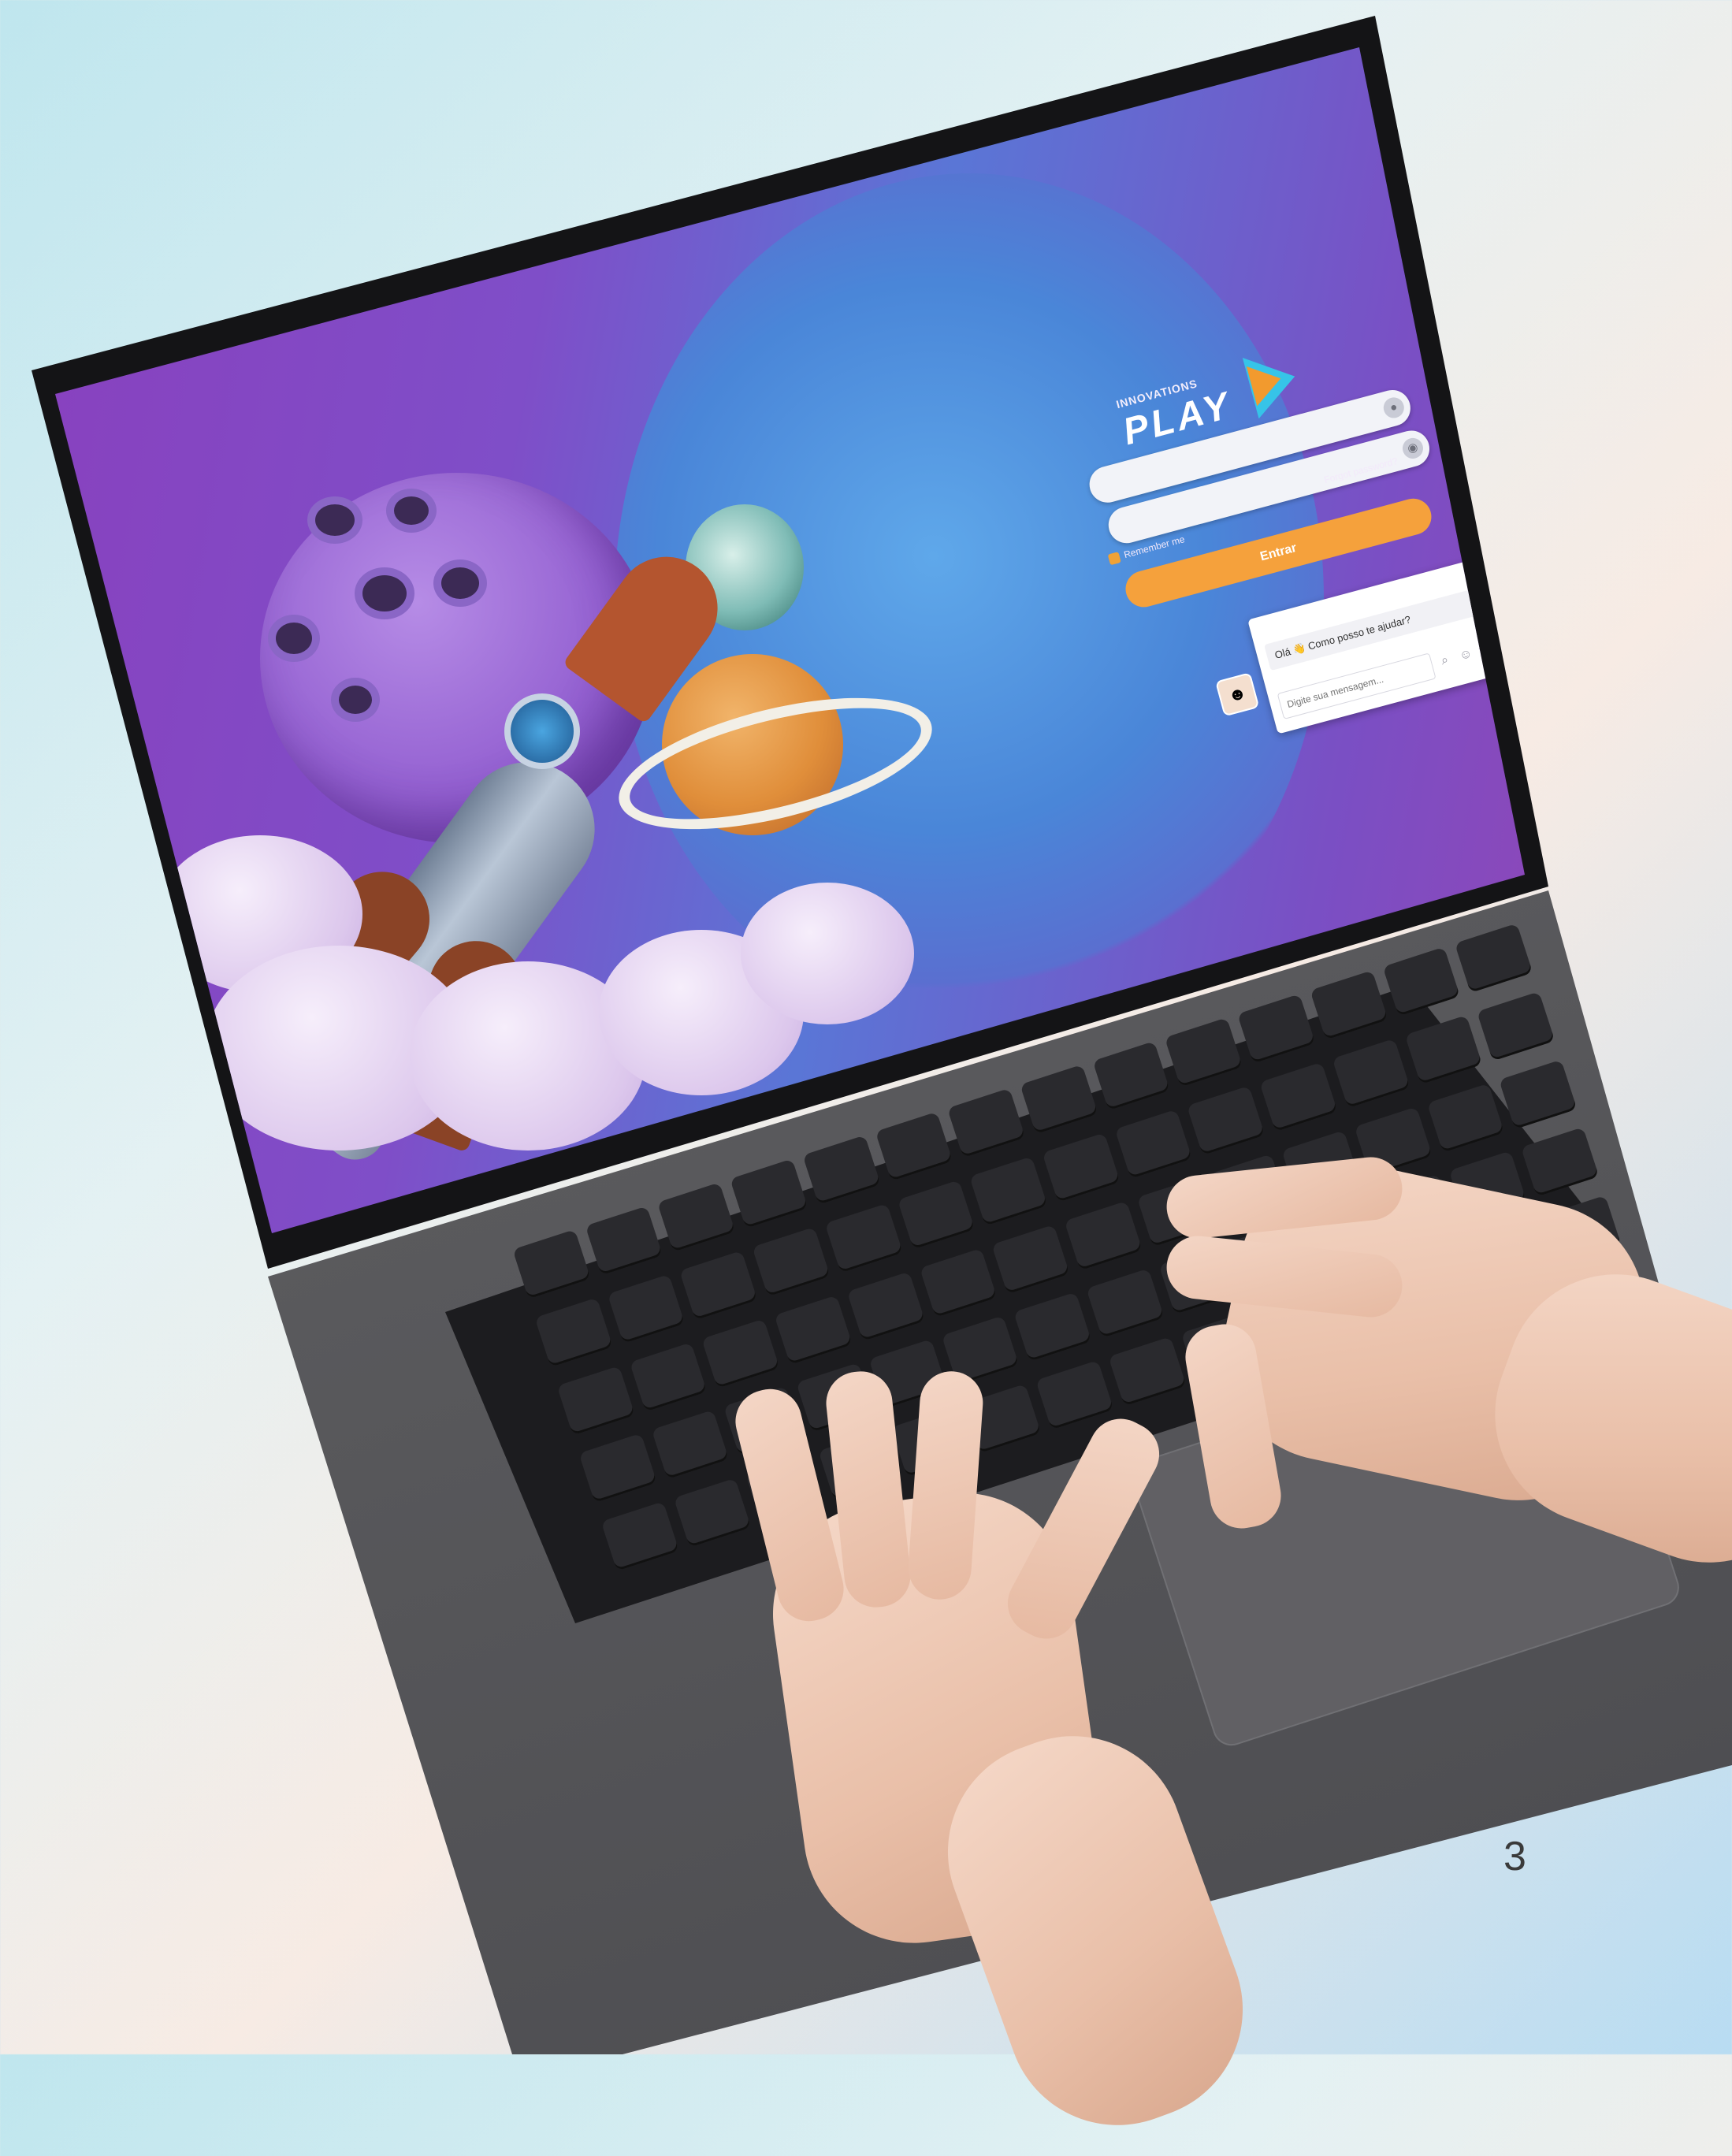 This screenshot has width=1732, height=2156. I want to click on attach-icon: ⌕, so click(1445, 661).